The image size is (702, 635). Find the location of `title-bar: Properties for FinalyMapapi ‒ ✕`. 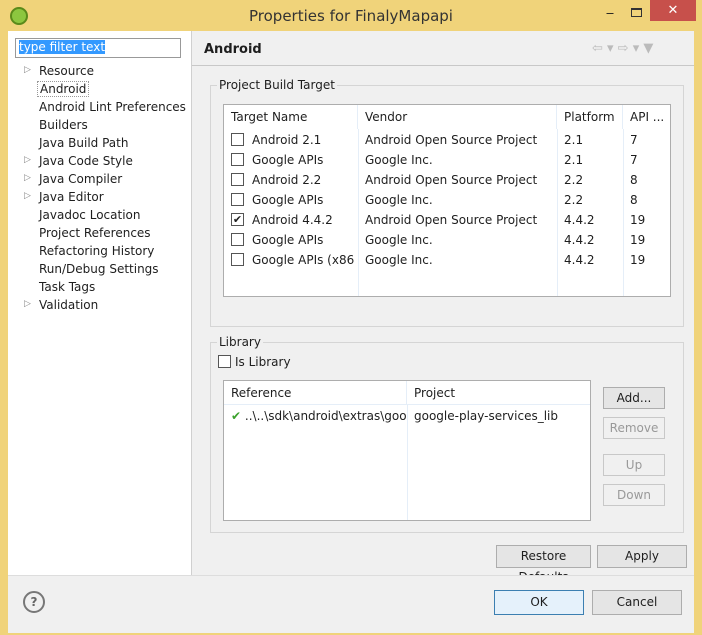

title-bar: Properties for FinalyMapapi ‒ ✕ is located at coordinates (351, 15).